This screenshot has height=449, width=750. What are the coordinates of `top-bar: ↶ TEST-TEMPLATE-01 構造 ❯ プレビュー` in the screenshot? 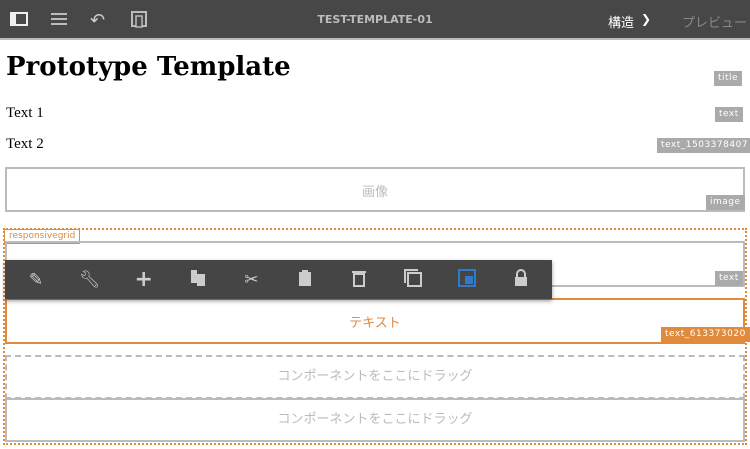 It's located at (375, 20).